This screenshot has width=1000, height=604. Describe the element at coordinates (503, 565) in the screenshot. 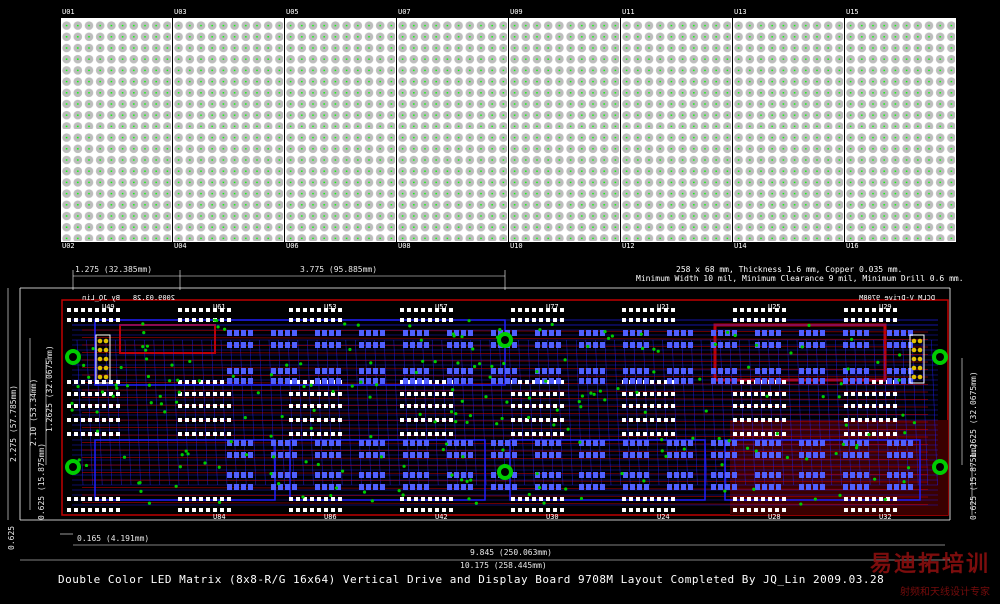

I see `dim-bottom-full: 10.175 (258.445mm)` at that location.